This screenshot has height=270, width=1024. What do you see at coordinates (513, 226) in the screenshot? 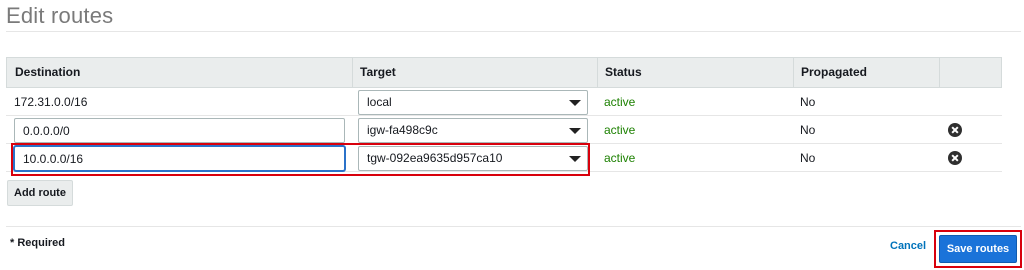
I see `footer-divider` at bounding box center [513, 226].